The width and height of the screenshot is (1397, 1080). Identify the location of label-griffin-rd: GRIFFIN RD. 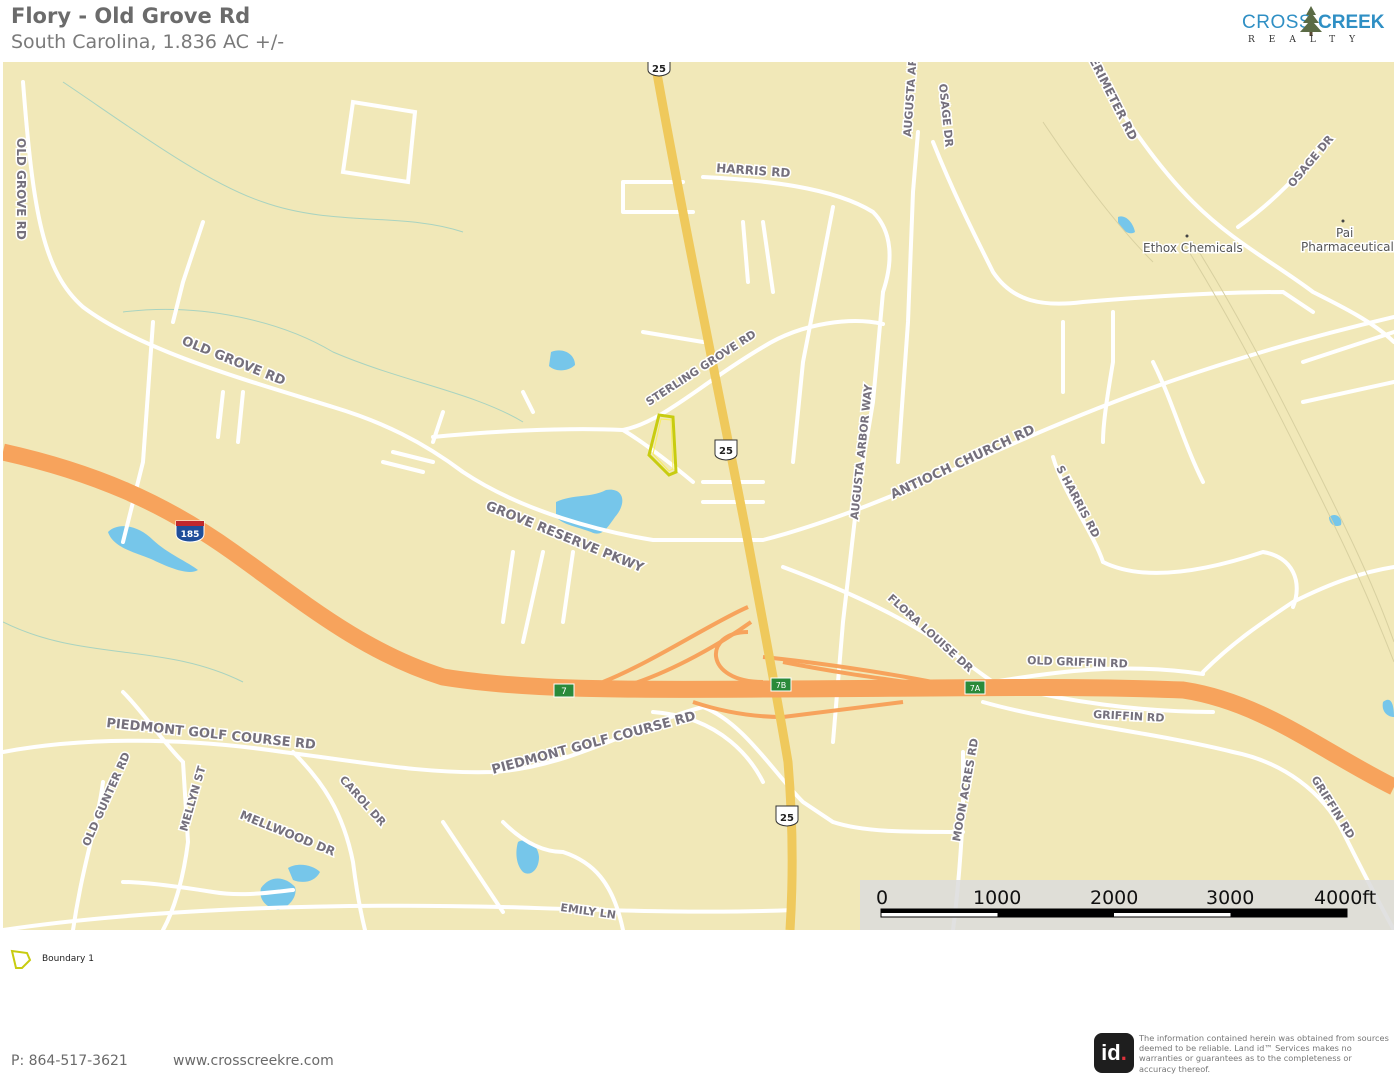
(1129, 716).